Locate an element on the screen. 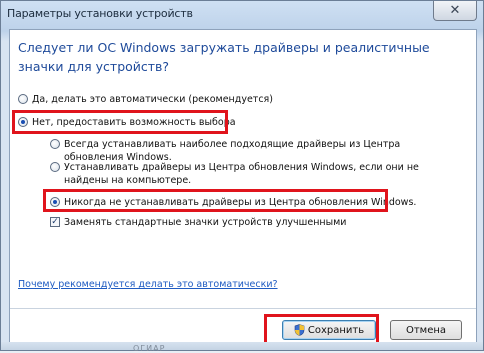  title-bar: Параметры установки устройств ✕ is located at coordinates (242, 14).